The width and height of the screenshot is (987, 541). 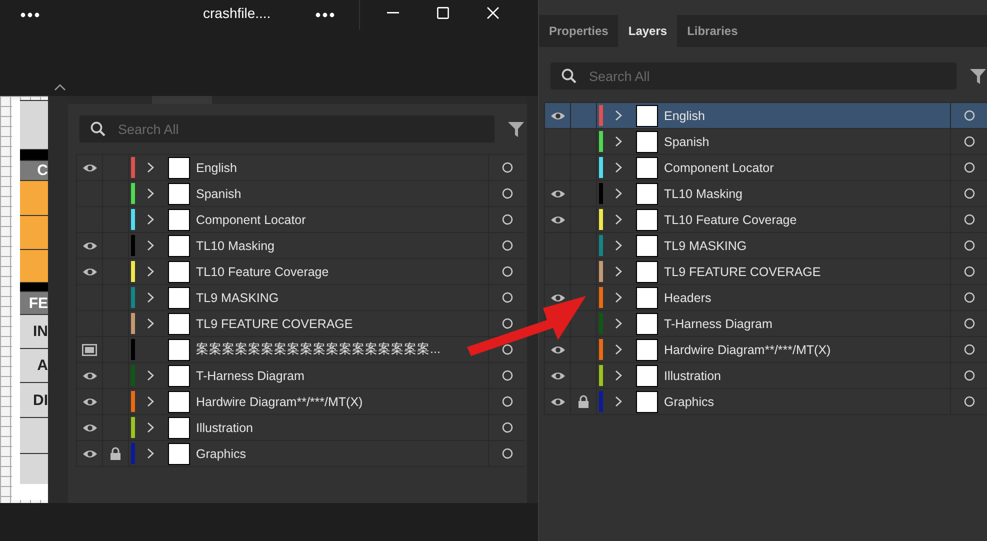 What do you see at coordinates (648, 31) in the screenshot?
I see `panel-tab: Layers` at bounding box center [648, 31].